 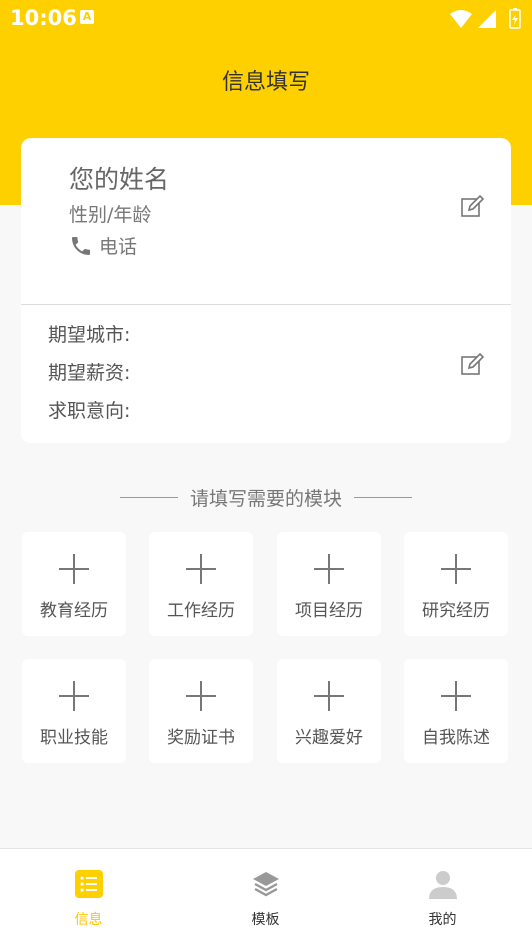 What do you see at coordinates (265, 920) in the screenshot?
I see `nav-label: 模板` at bounding box center [265, 920].